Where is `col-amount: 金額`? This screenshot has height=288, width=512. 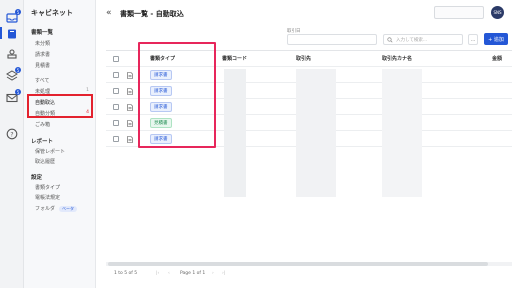
col-amount: 金額 is located at coordinates (497, 58).